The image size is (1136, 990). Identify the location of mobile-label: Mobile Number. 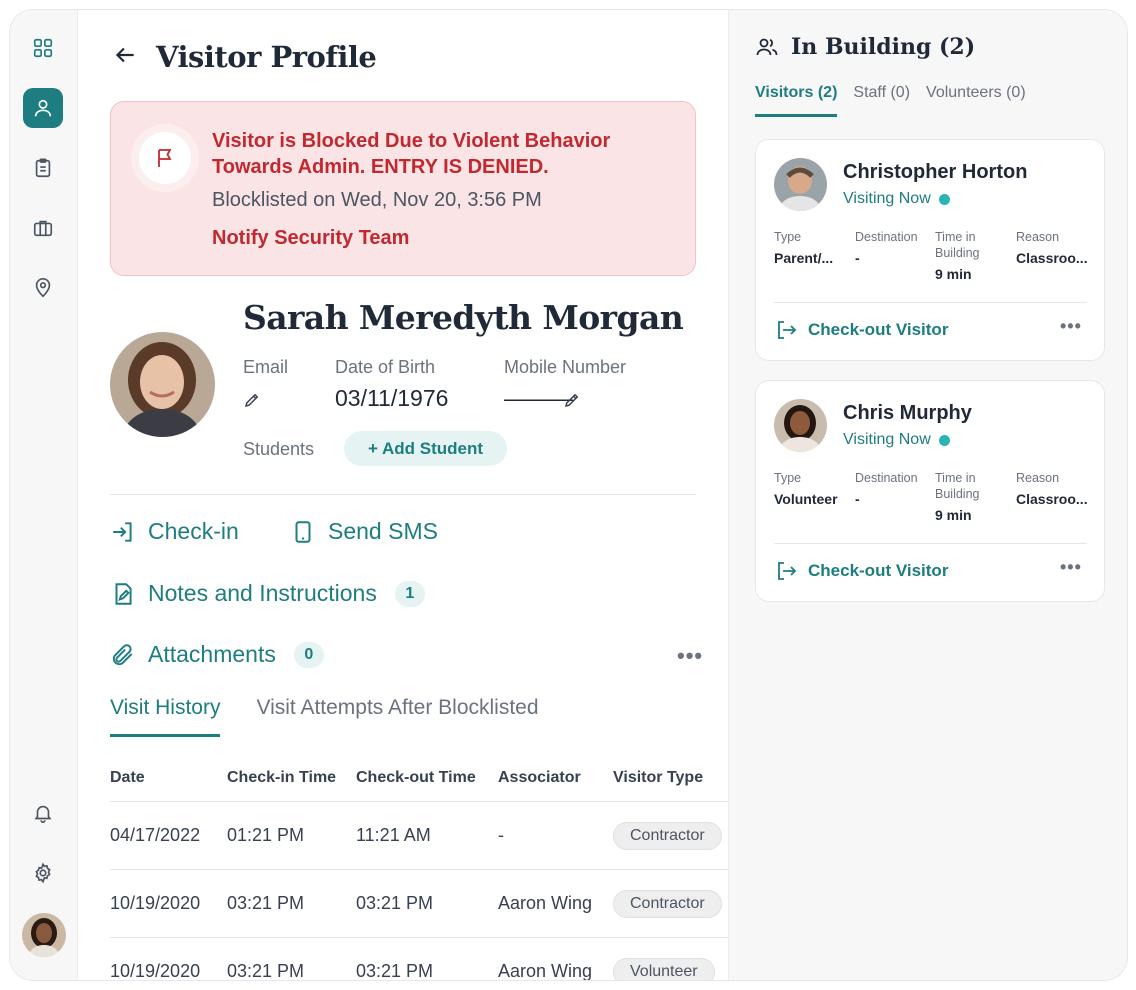
(565, 367).